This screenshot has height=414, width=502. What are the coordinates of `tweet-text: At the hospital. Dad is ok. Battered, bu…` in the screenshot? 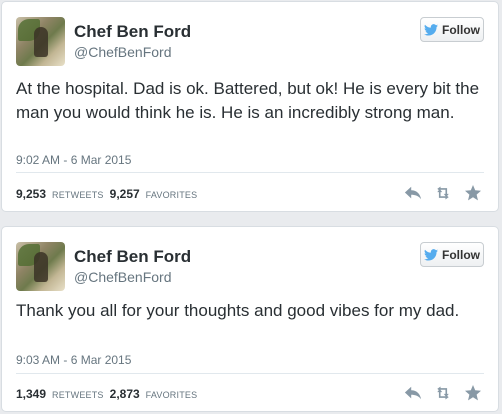 It's located at (248, 100).